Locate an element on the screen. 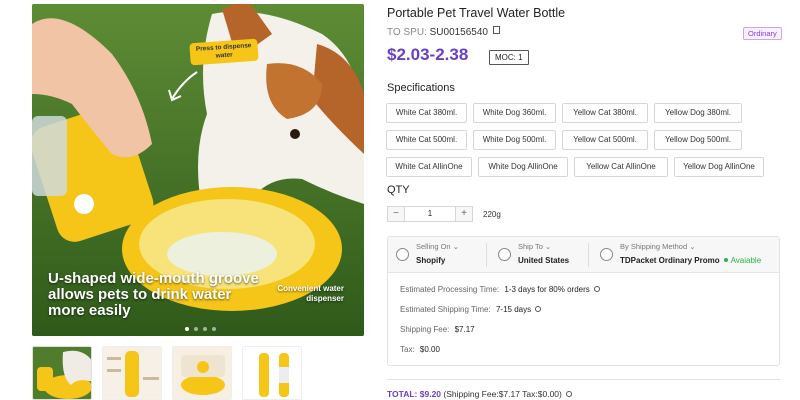 The image size is (800, 400). spu-line: TO SPU: SU00156540 is located at coordinates (443, 32).